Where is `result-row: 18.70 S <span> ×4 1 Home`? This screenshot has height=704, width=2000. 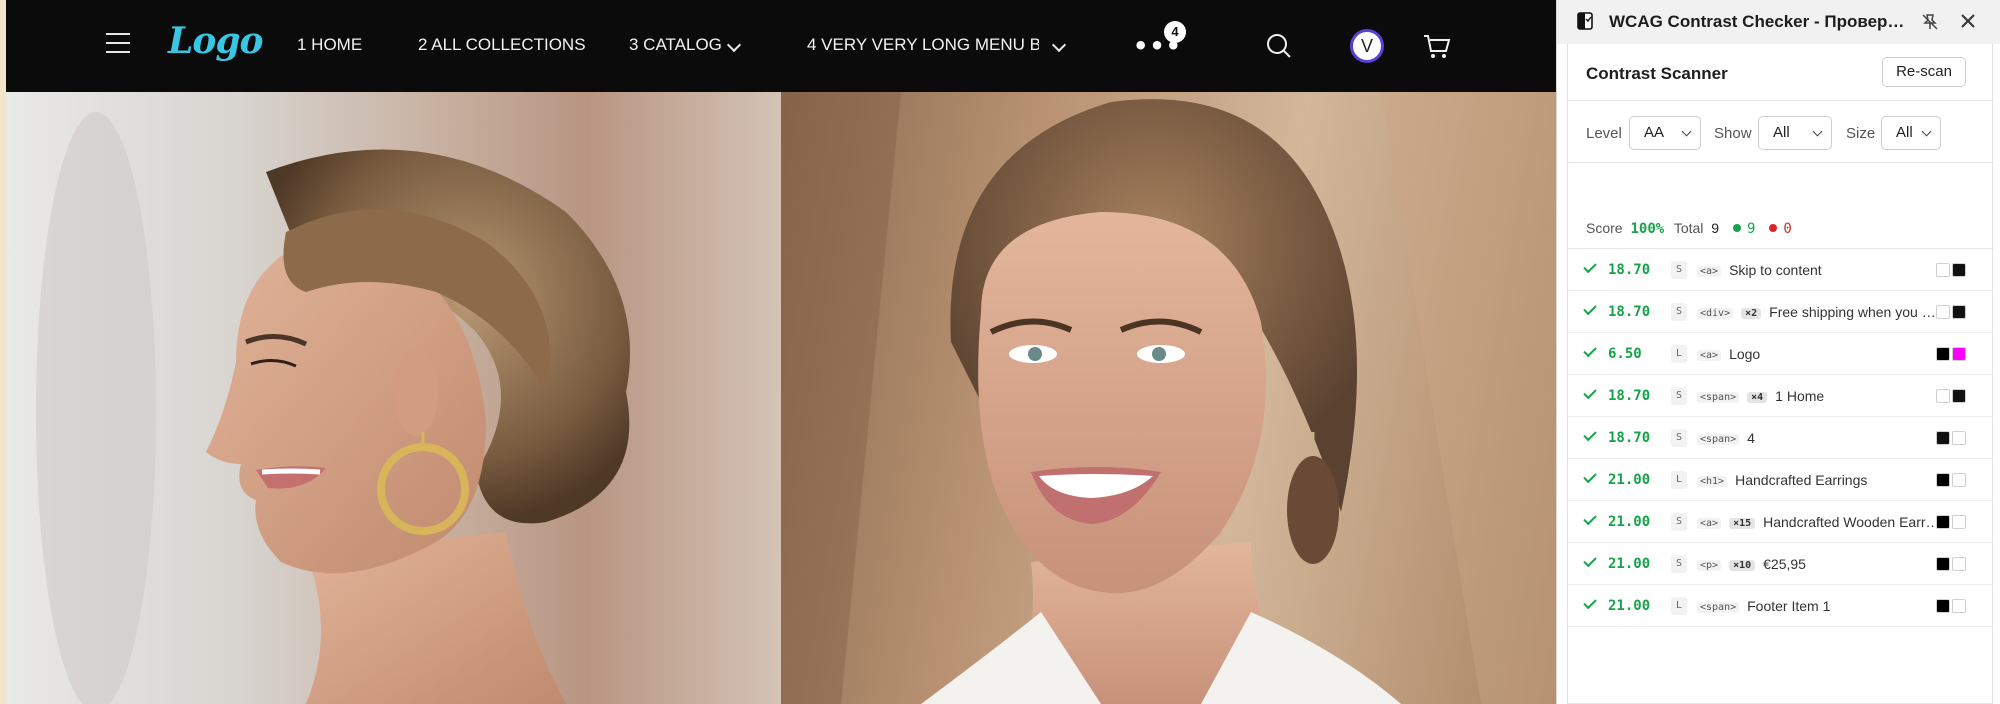
result-row: 18.70 S <span> ×4 1 Home is located at coordinates (1781, 396).